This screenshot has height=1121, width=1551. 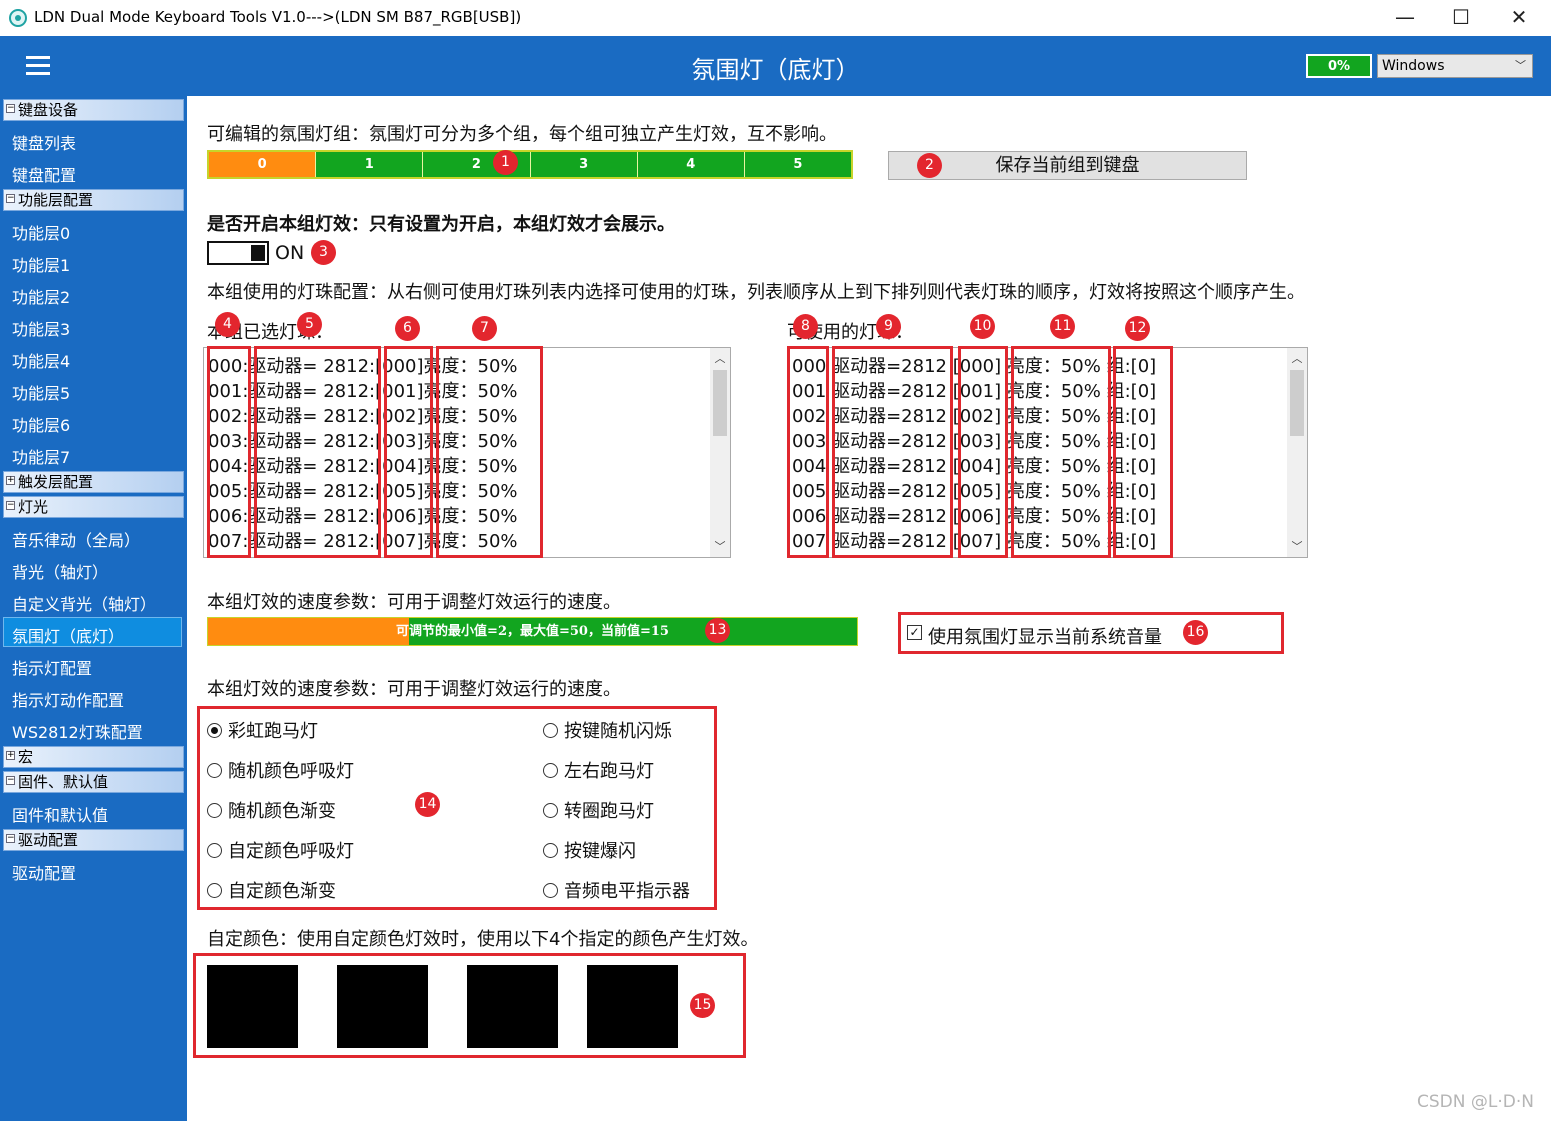 I want to click on annotation-badge: 9, so click(x=888, y=326).